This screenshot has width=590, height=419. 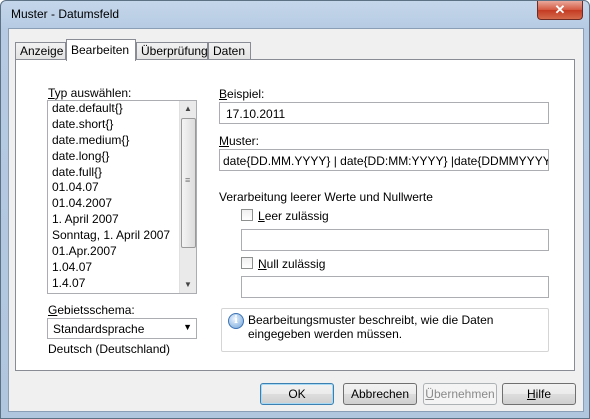 I want to click on locale-dropdown: Standardsprache ▼, so click(x=122, y=328).